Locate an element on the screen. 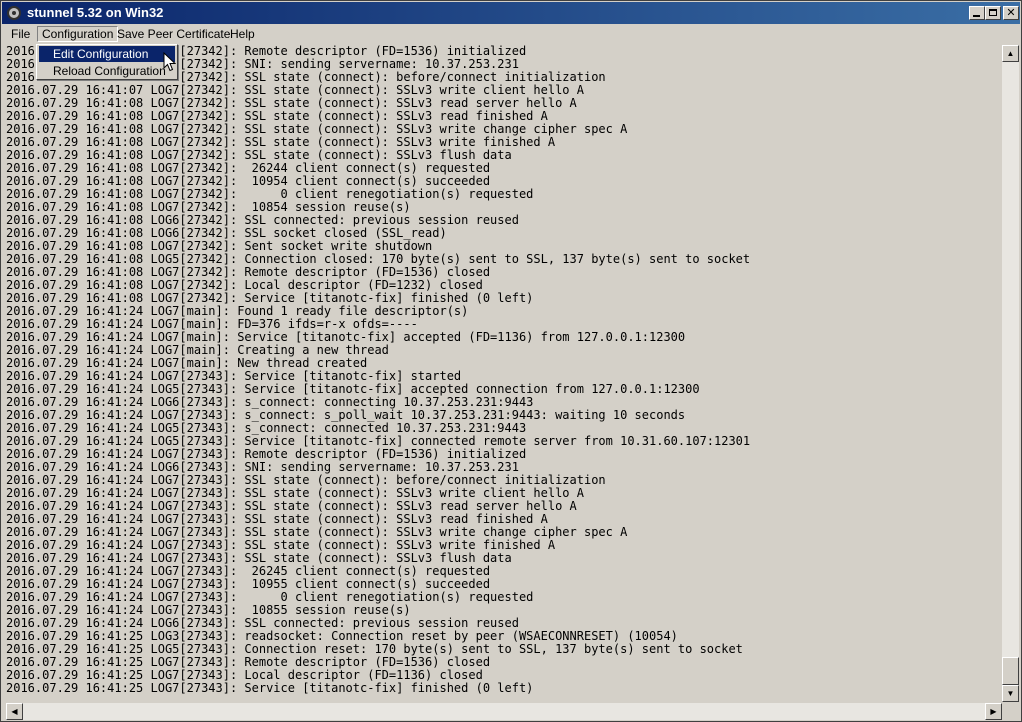 This screenshot has width=1022, height=722. close-icon: ✕ is located at coordinates (1011, 12).